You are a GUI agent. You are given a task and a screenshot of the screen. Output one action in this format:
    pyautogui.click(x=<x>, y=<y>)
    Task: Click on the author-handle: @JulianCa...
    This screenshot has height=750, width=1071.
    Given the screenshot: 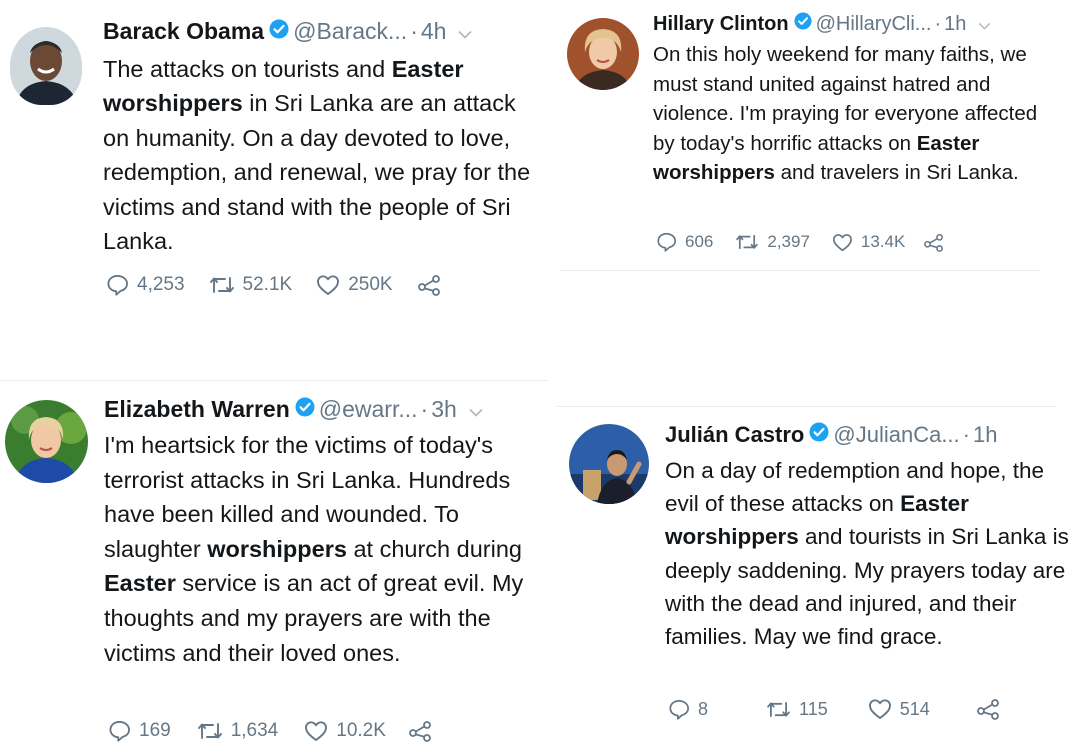 What is the action you would take?
    pyautogui.click(x=896, y=435)
    